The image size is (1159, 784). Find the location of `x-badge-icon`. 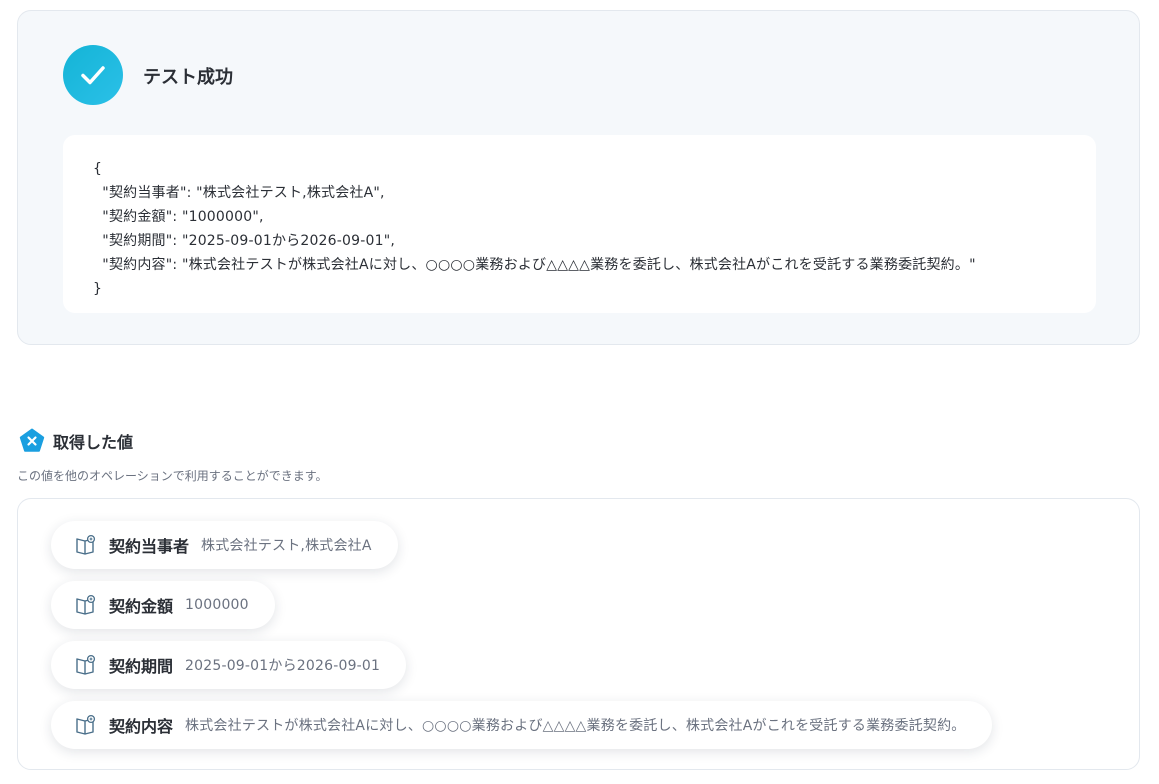

x-badge-icon is located at coordinates (32, 440).